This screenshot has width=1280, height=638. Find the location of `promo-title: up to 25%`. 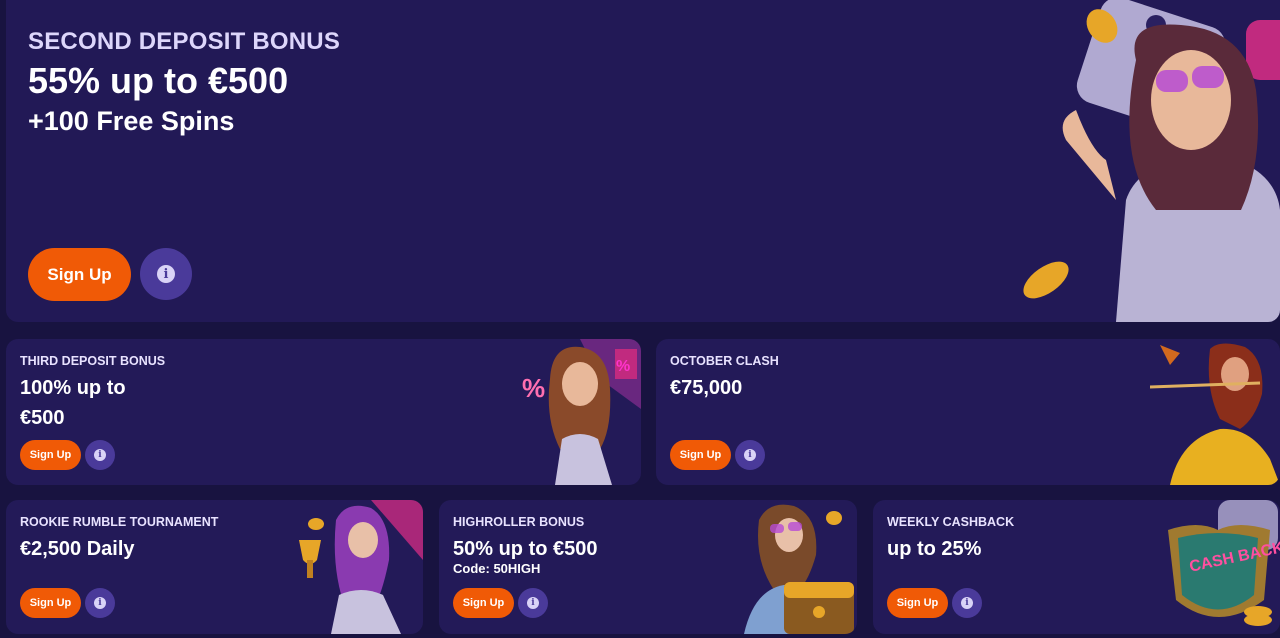

promo-title: up to 25% is located at coordinates (934, 549).